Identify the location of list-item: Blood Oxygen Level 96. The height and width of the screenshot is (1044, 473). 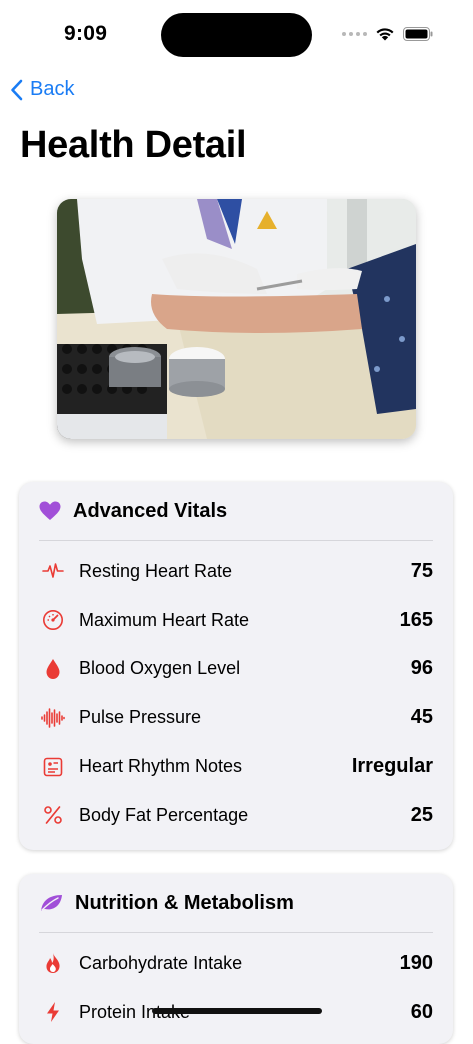
(236, 669).